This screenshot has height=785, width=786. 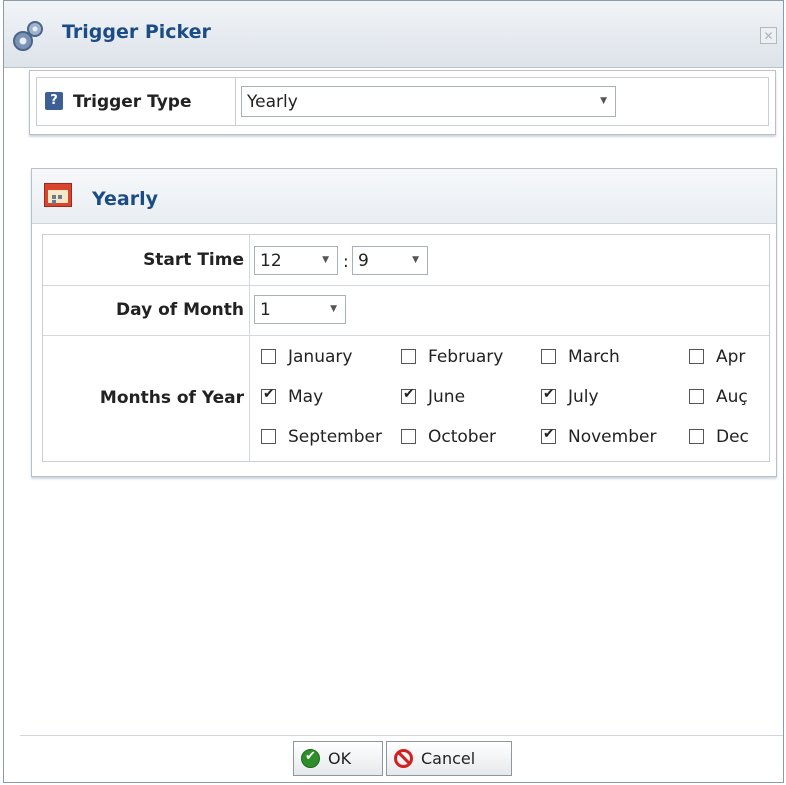 I want to click on cancel-button: Cancel, so click(x=449, y=758).